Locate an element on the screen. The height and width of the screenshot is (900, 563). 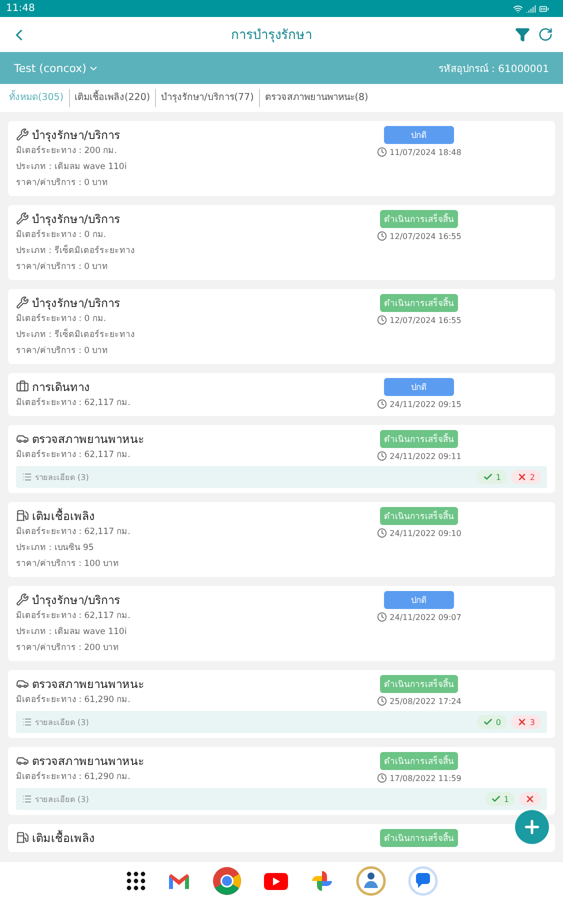
record-title: เติมเชื้อเพลิง is located at coordinates (63, 515).